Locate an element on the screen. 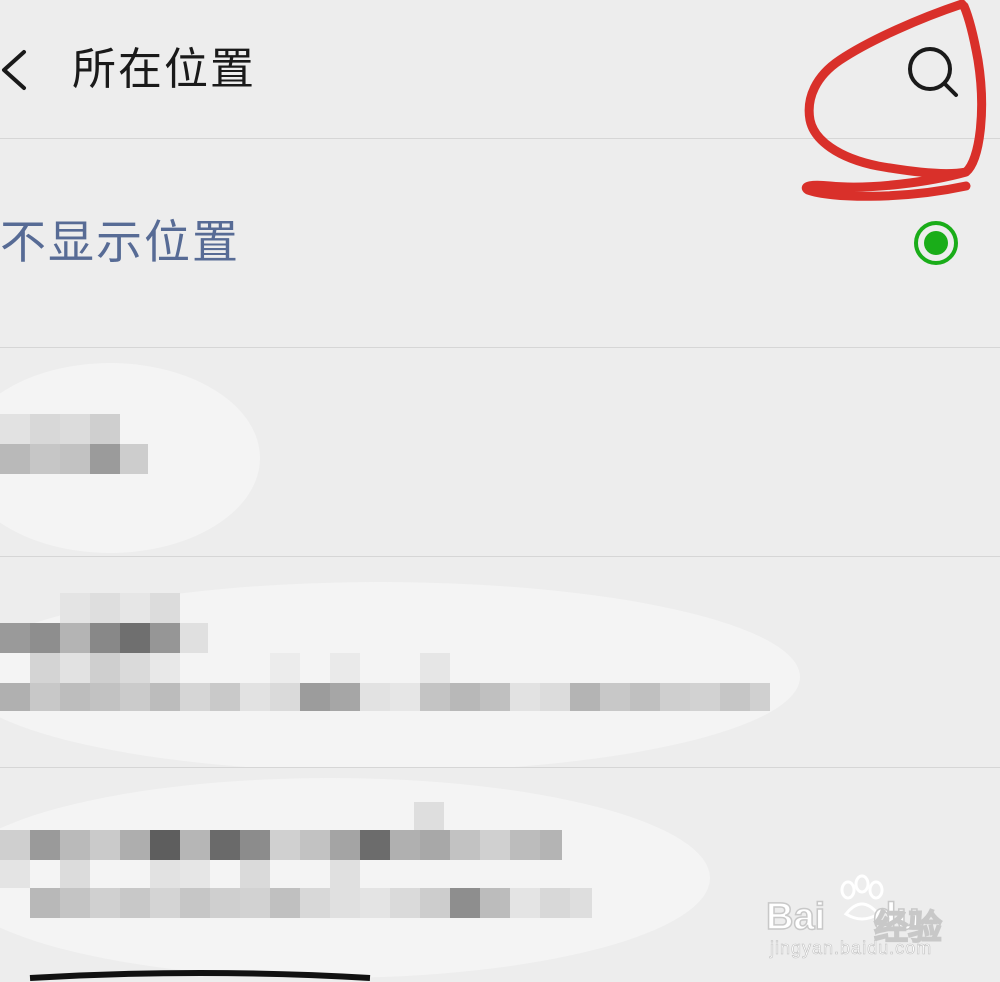 The width and height of the screenshot is (1000, 982). back-button is located at coordinates (20, 69).